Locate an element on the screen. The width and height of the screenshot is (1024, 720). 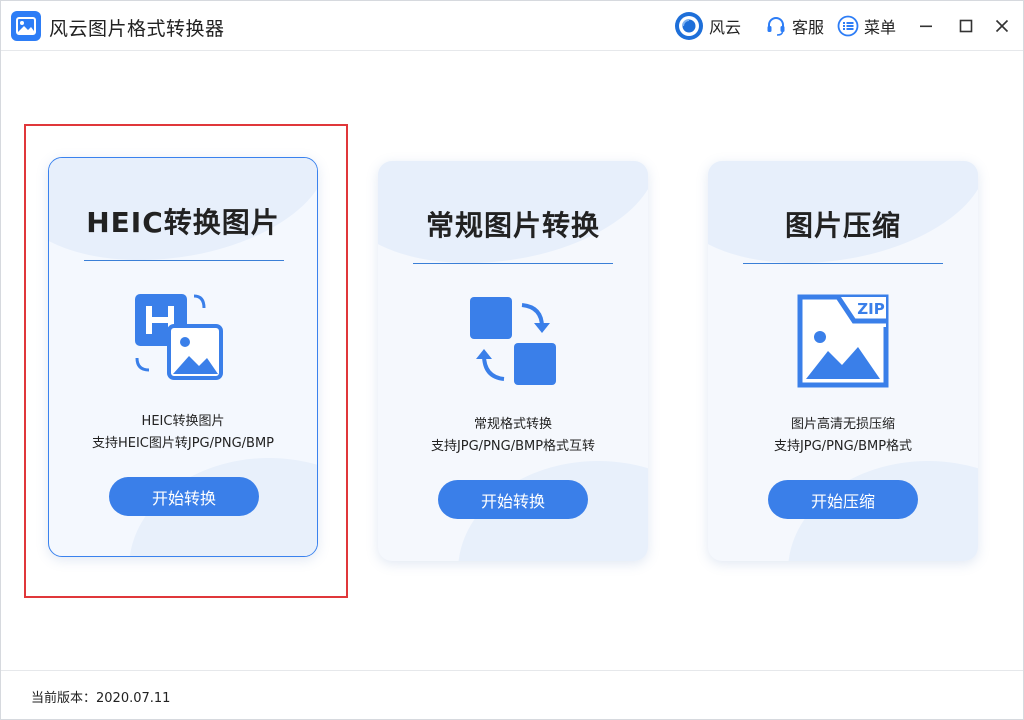
zip-image-icon: ZIP is located at coordinates (843, 341).